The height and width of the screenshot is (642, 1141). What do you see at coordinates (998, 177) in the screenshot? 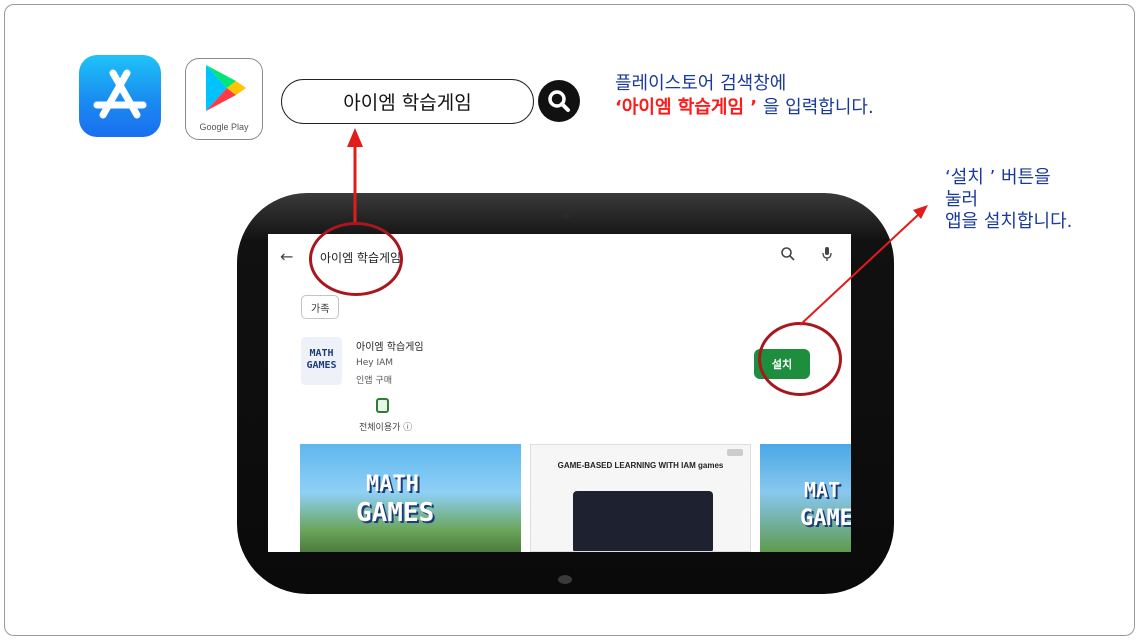
I see `install-instruction-line1: ‘설치 ’ 버튼을` at bounding box center [998, 177].